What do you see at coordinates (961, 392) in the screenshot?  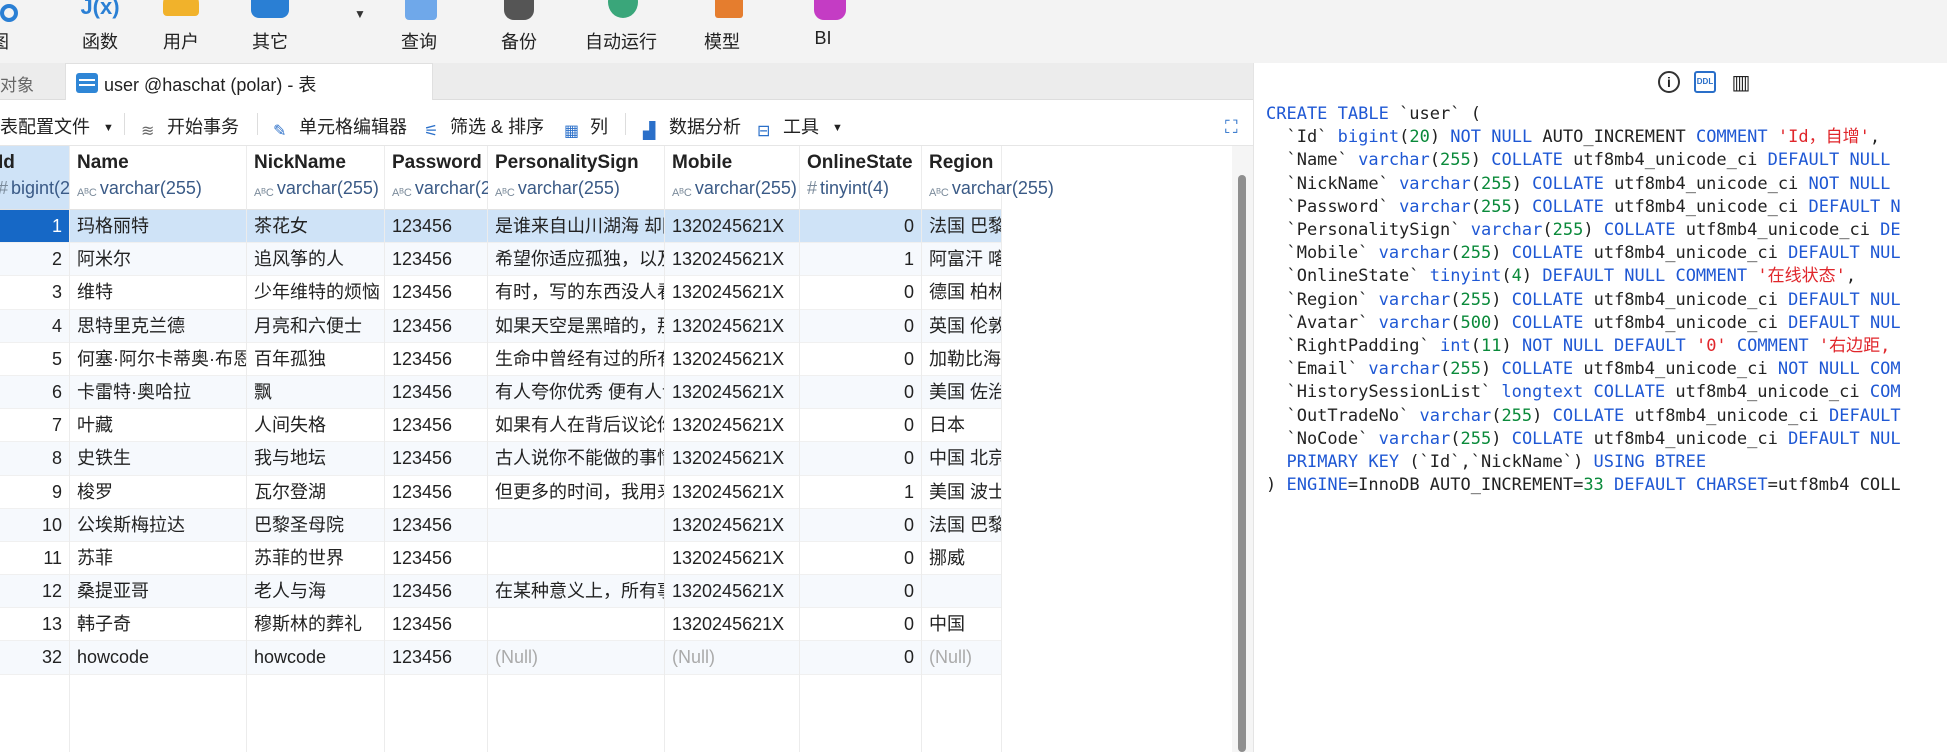 I see `table-cell: 美国 佐治` at bounding box center [961, 392].